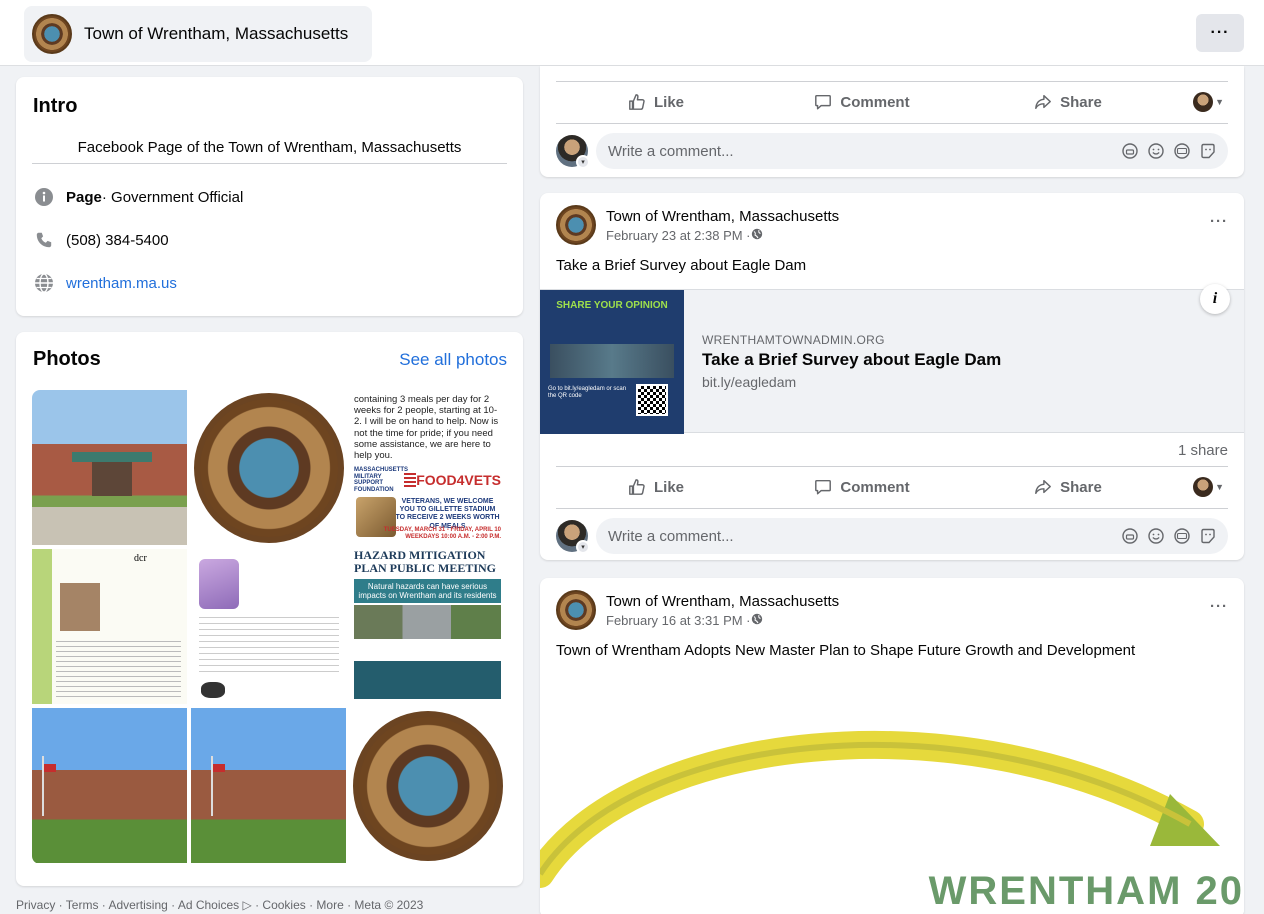  What do you see at coordinates (453, 360) in the screenshot?
I see `see-all-photos-link: See all photos` at bounding box center [453, 360].